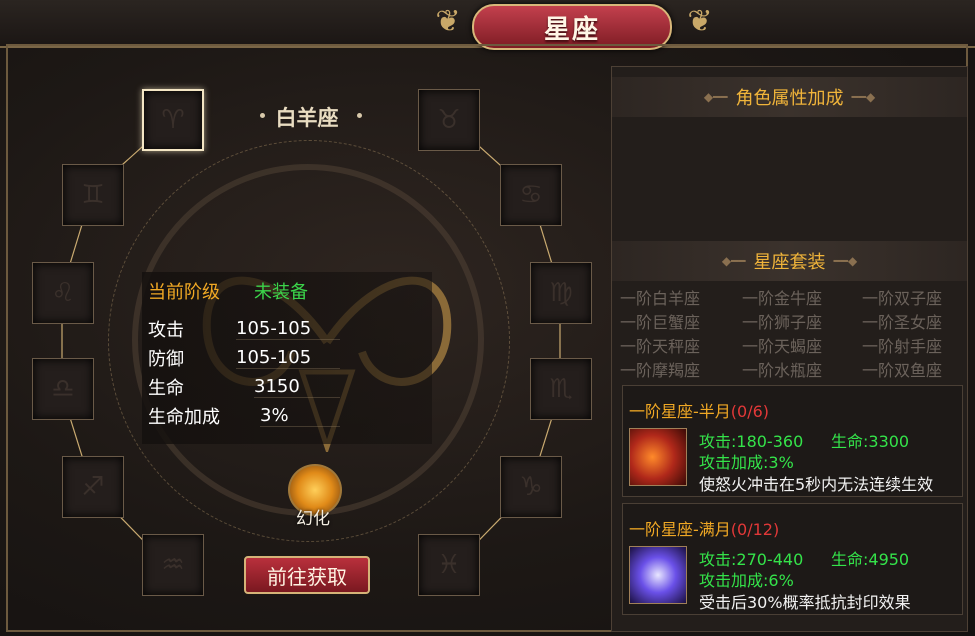  I want to click on taurus-sign-icon: ♉, so click(449, 120).